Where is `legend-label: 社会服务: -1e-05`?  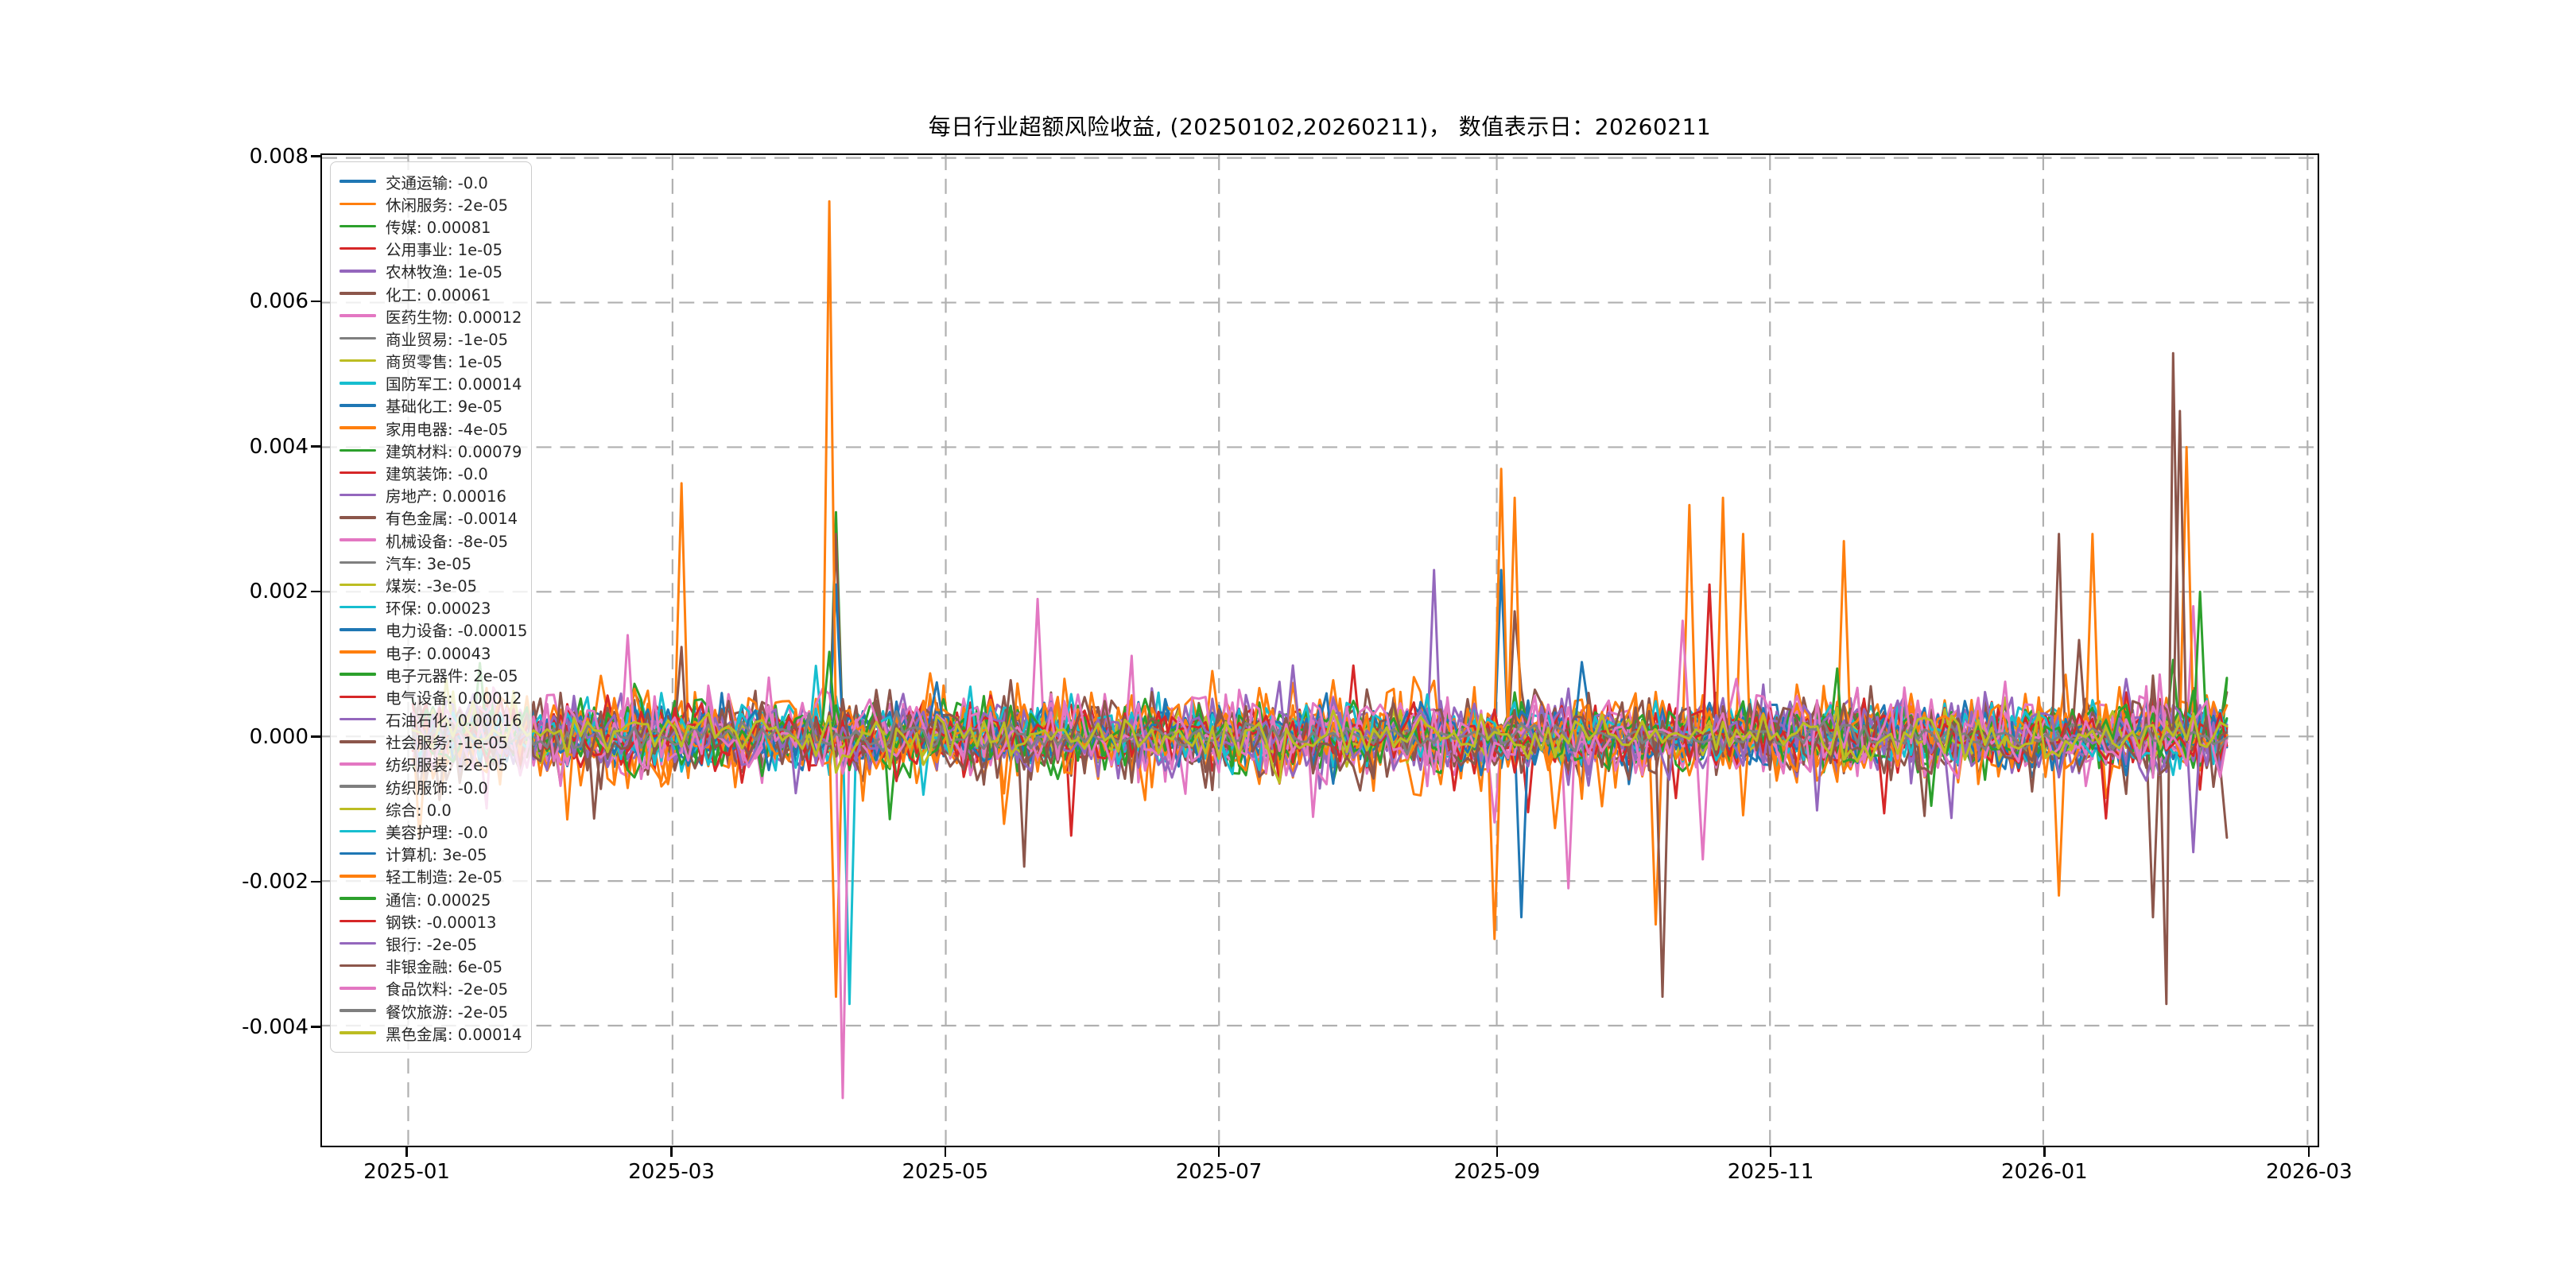 legend-label: 社会服务: -1e-05 is located at coordinates (447, 744).